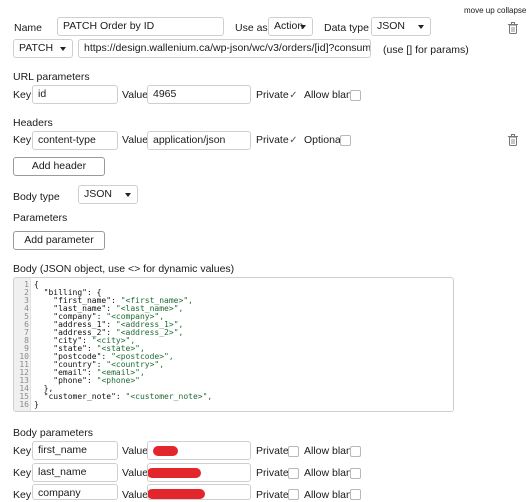 This screenshot has width=531, height=502. I want to click on method-dropdown: PATCH, so click(43, 48).